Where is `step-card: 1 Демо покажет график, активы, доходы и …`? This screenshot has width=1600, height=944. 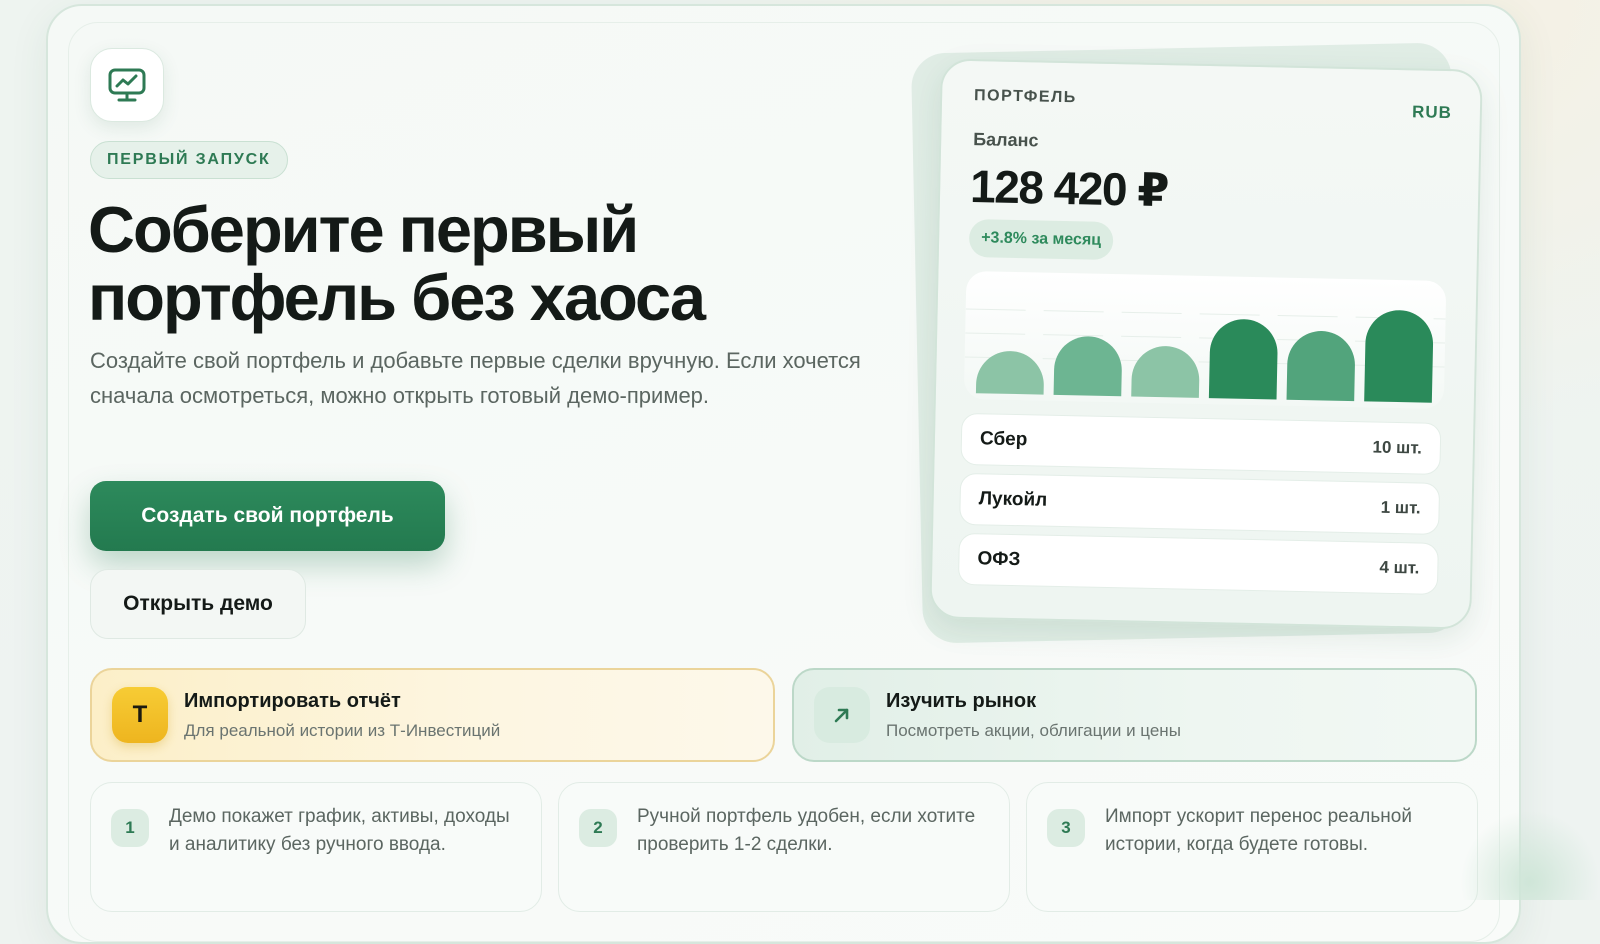 step-card: 1 Демо покажет график, активы, доходы и … is located at coordinates (316, 847).